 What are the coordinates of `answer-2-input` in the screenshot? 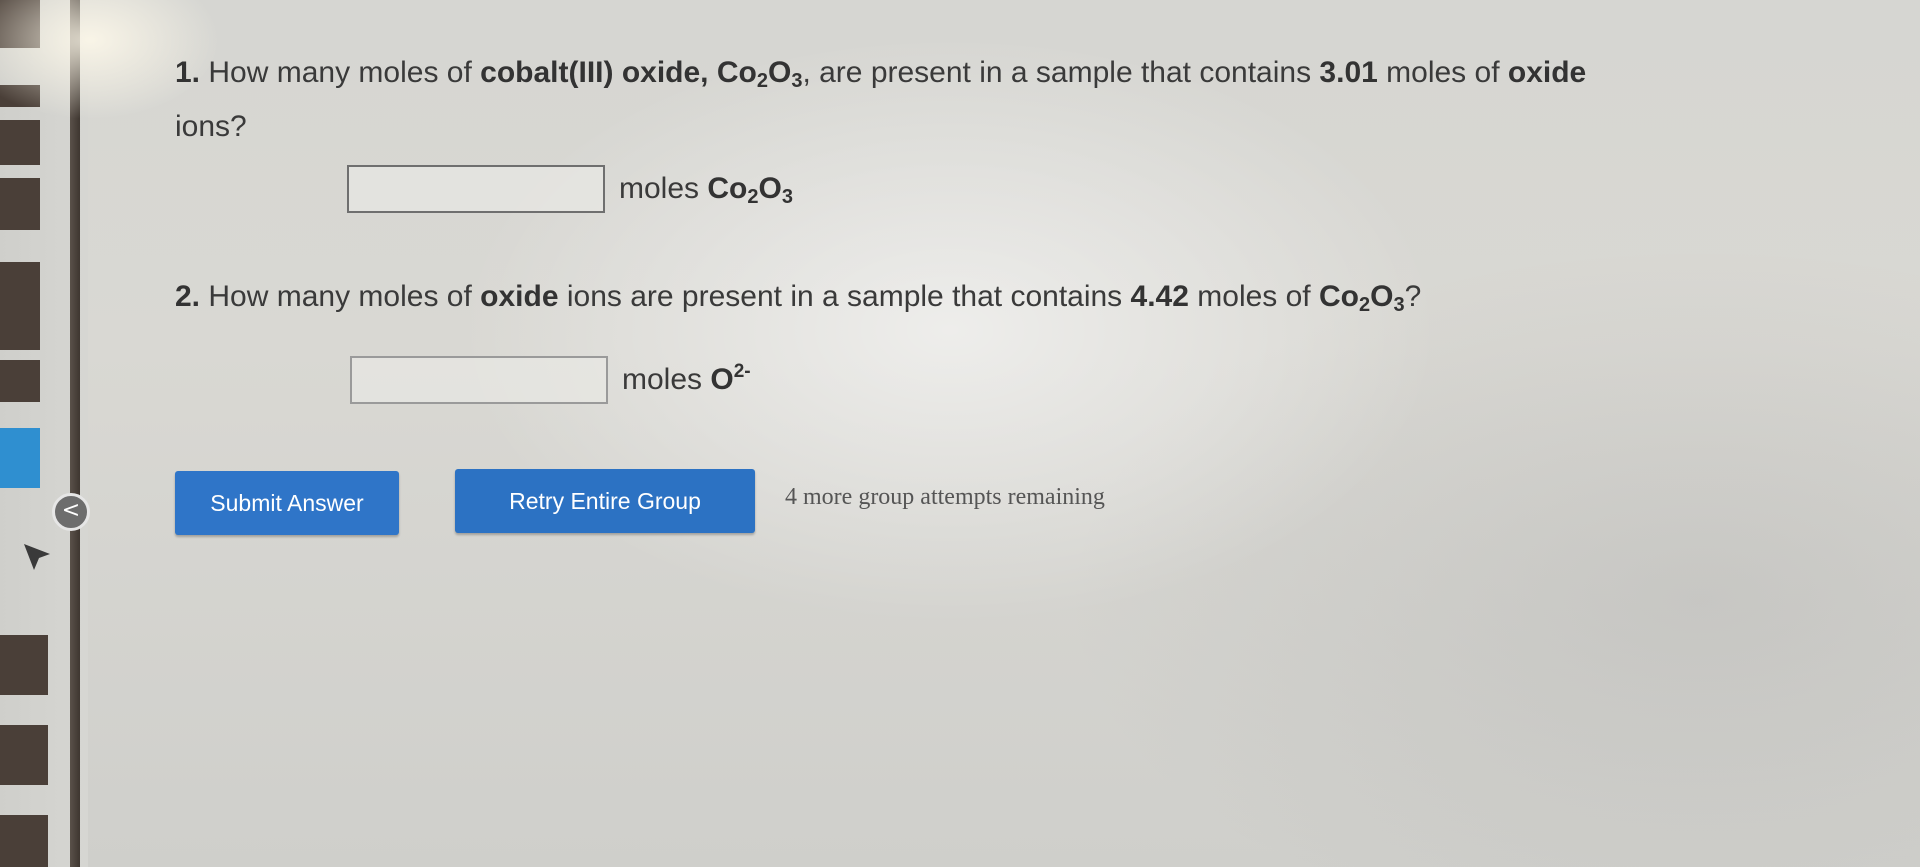 It's located at (479, 380).